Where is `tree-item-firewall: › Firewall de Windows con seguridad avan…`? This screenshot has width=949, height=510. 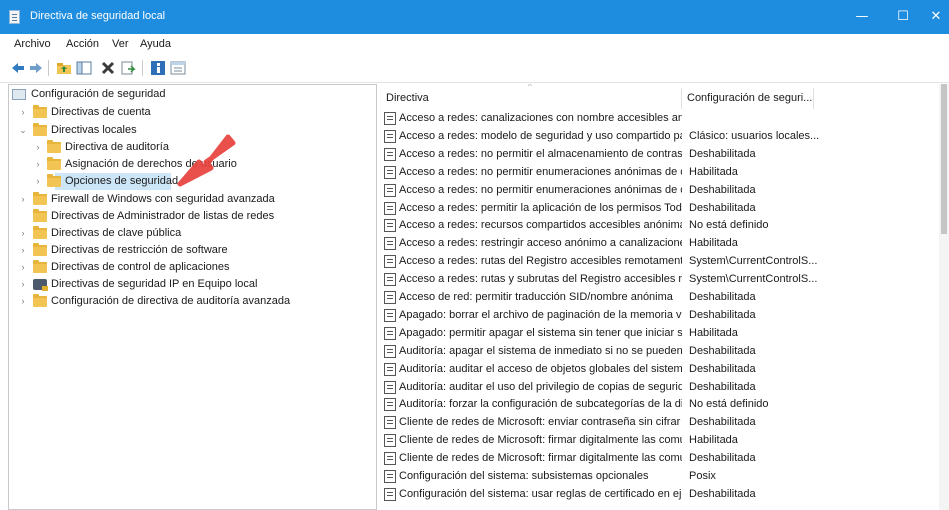 tree-item-firewall: › Firewall de Windows con seguridad avan… is located at coordinates (189, 199).